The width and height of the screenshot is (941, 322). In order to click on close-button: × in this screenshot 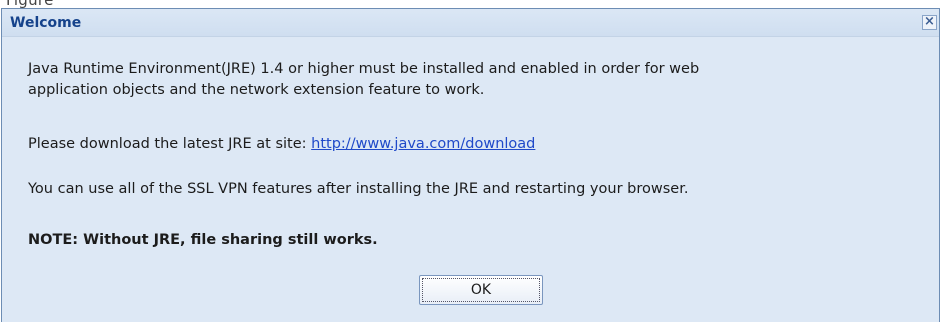, I will do `click(929, 22)`.